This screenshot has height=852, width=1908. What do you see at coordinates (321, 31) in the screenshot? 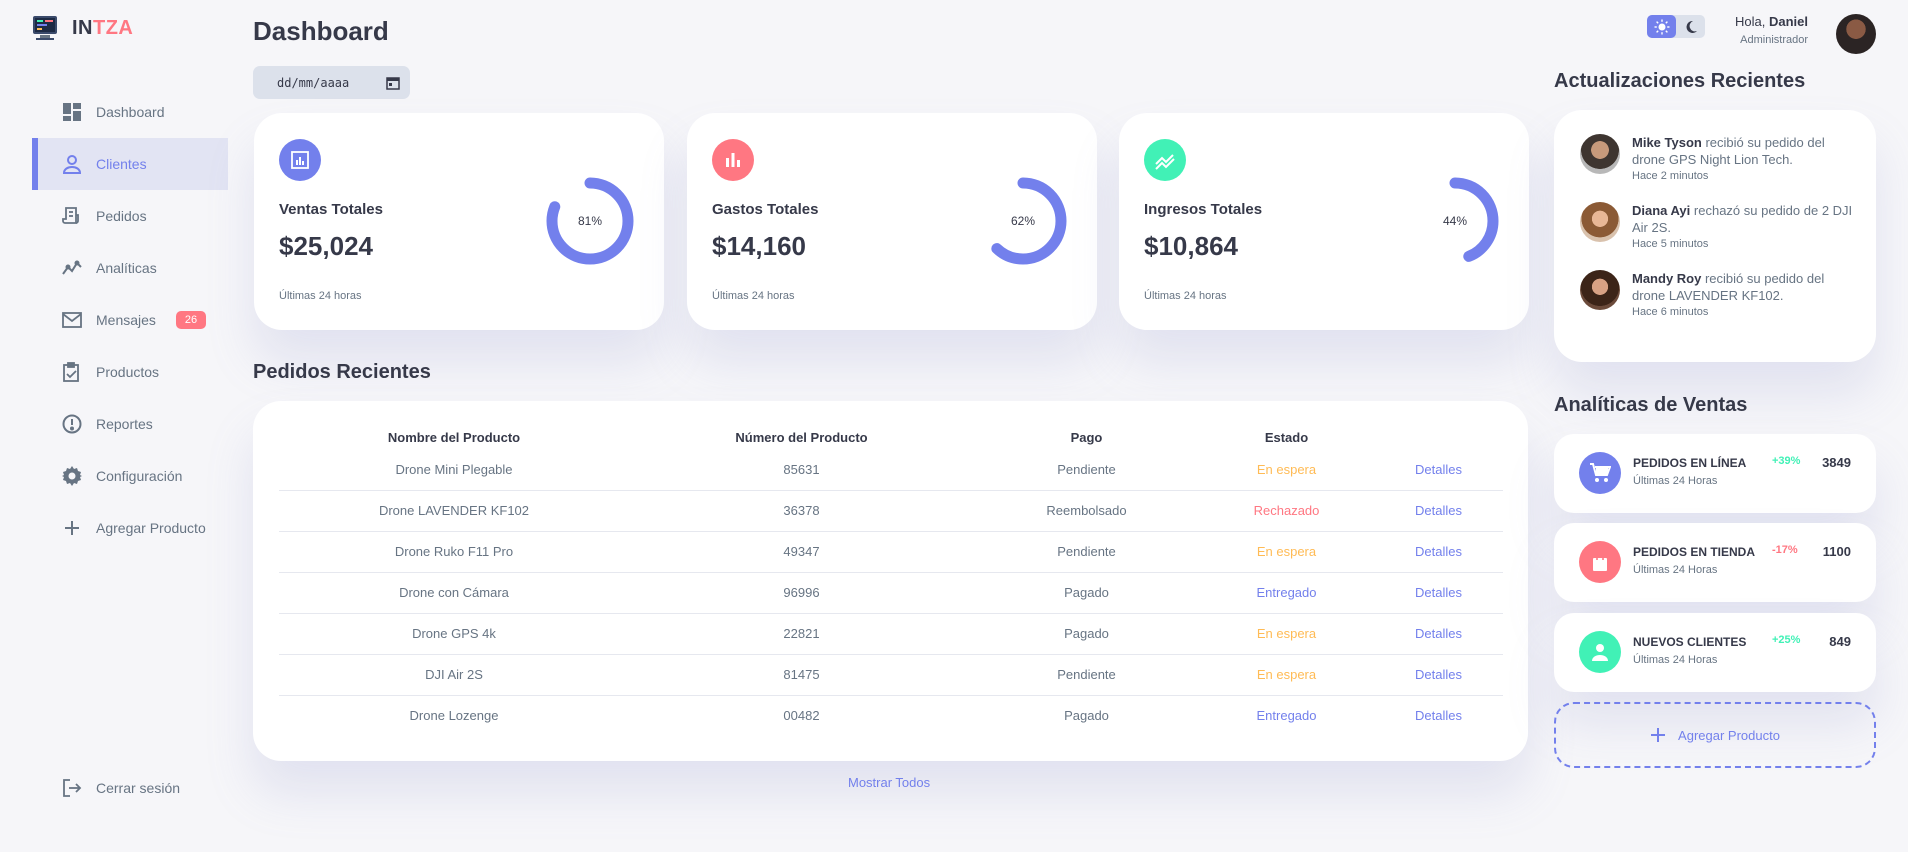
I see `page-title: Dashboard` at bounding box center [321, 31].